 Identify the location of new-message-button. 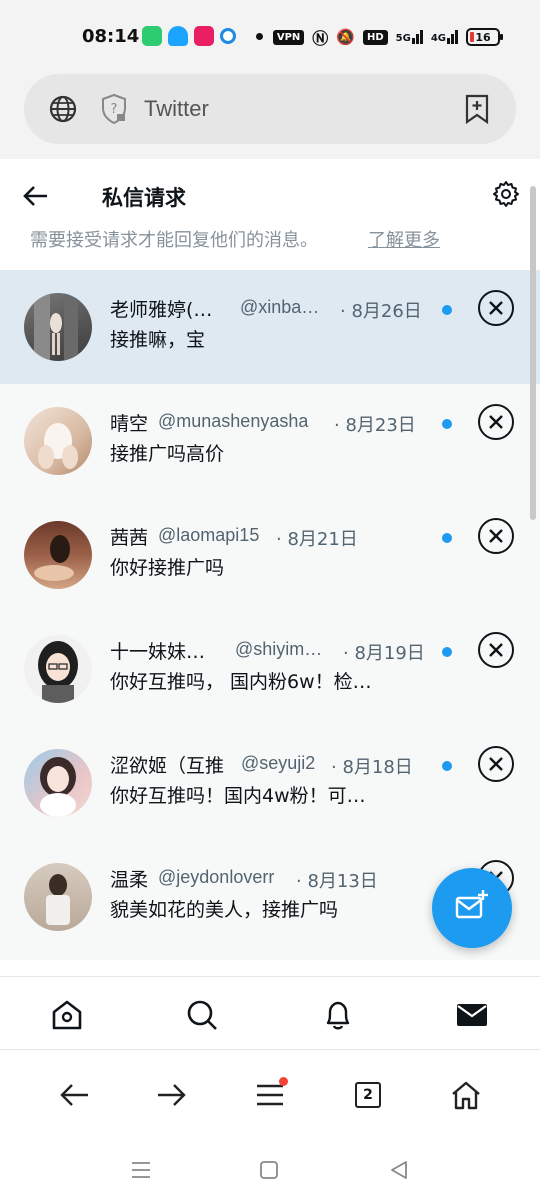
(472, 908).